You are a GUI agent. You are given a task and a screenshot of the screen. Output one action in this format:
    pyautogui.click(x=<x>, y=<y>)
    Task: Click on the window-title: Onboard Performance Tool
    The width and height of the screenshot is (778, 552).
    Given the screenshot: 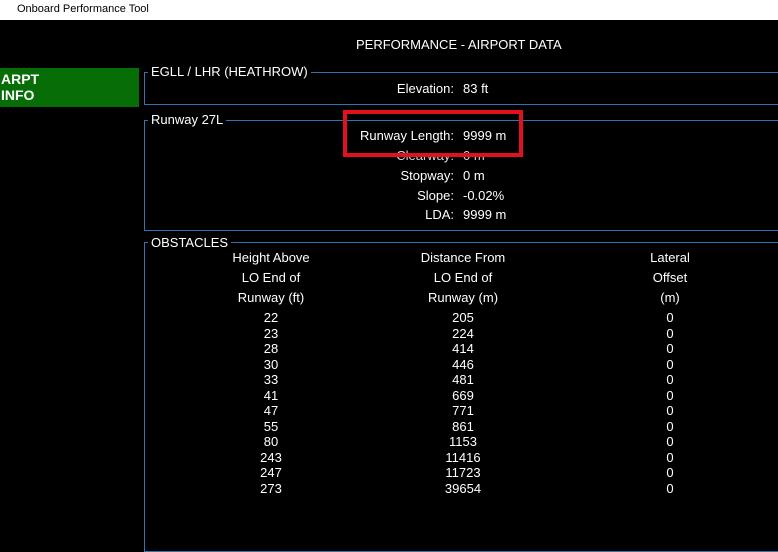 What is the action you would take?
    pyautogui.click(x=83, y=9)
    